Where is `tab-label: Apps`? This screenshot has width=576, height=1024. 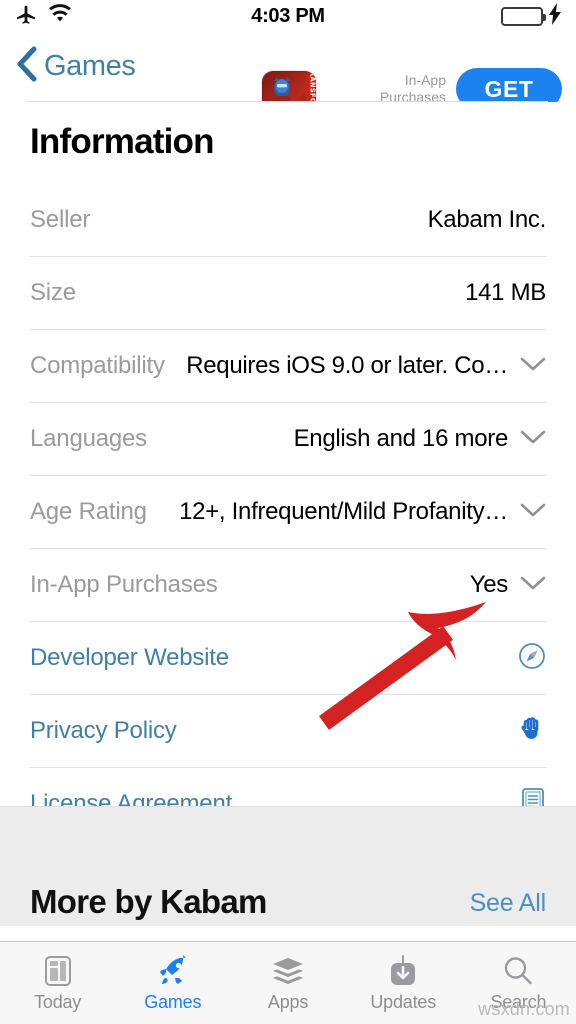
tab-label: Apps is located at coordinates (288, 1001).